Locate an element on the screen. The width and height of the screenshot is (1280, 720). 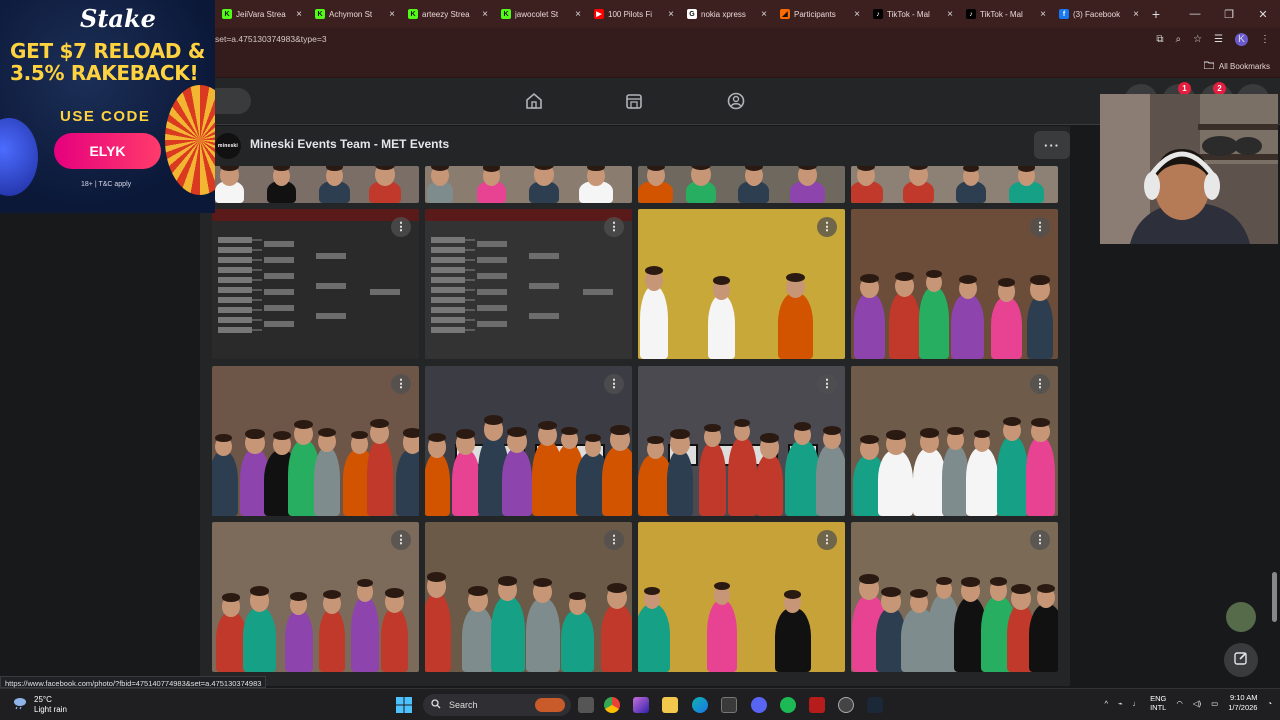
language-indicator: ENG INTL is located at coordinates (1158, 703).